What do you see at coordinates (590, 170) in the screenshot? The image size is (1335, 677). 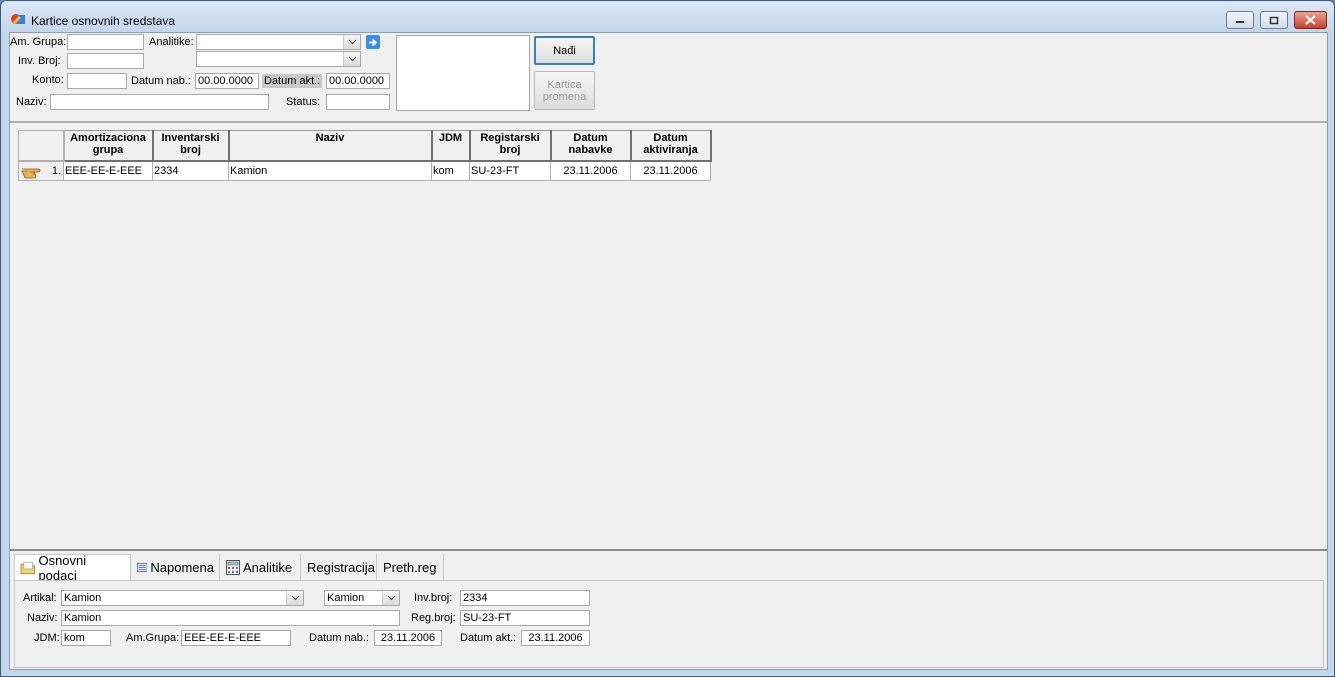 I see `cell-datum-nab: 23.11.2006` at bounding box center [590, 170].